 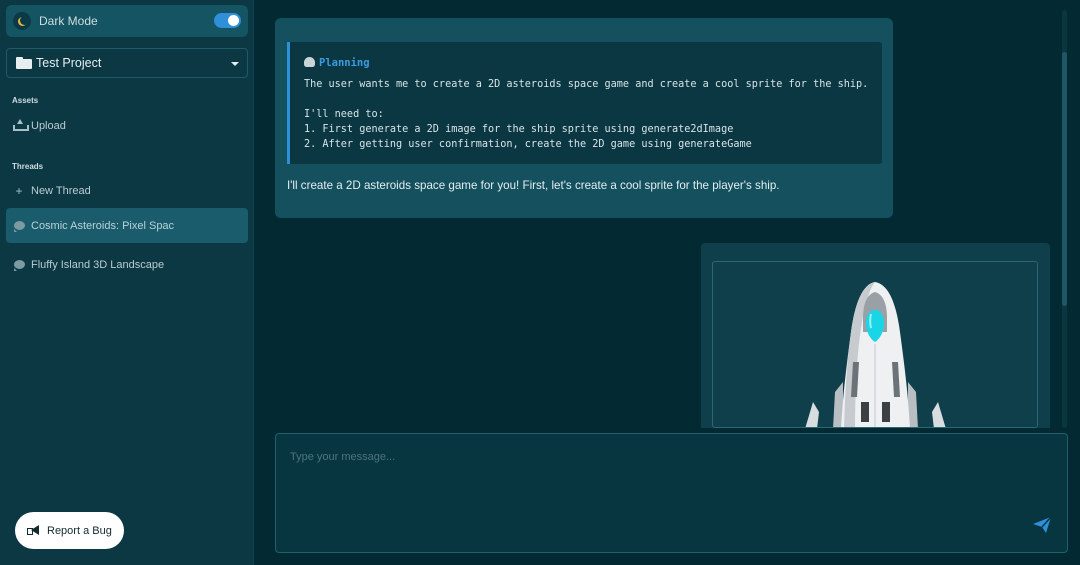 I want to click on report-bug-label: Report a Bug, so click(x=79, y=530).